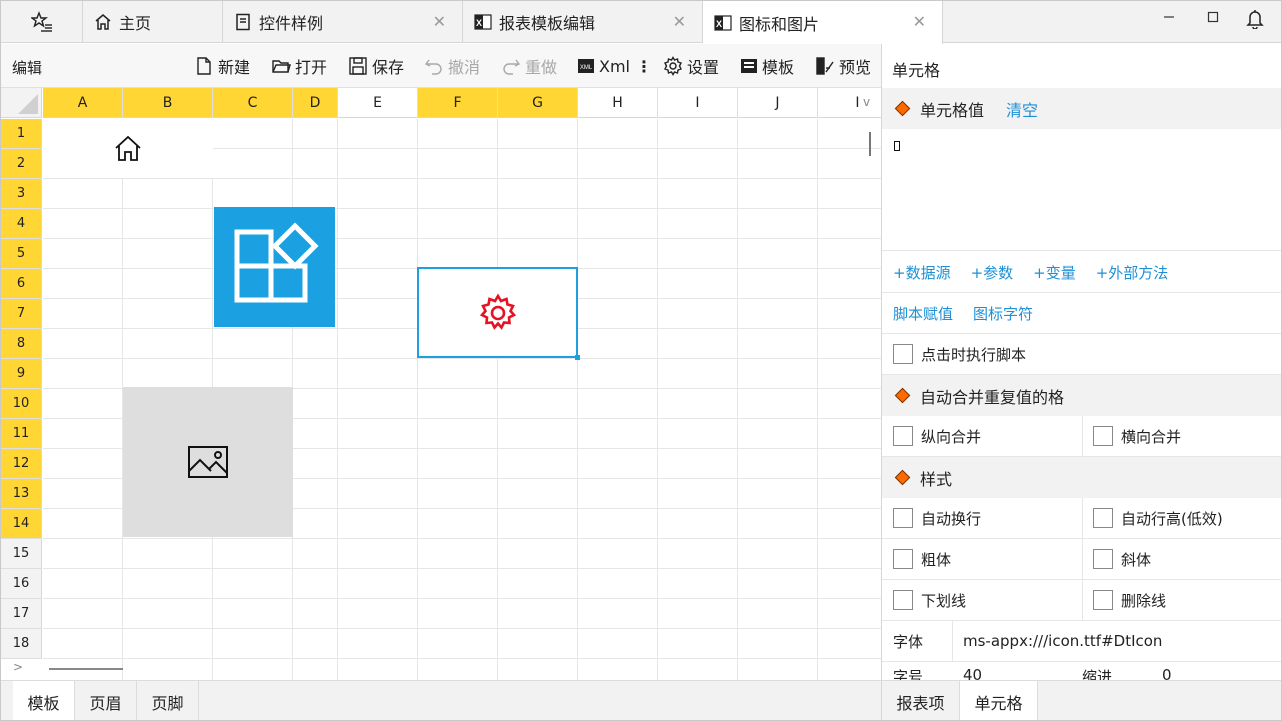  Describe the element at coordinates (253, 103) in the screenshot. I see `column-header-c: C` at that location.